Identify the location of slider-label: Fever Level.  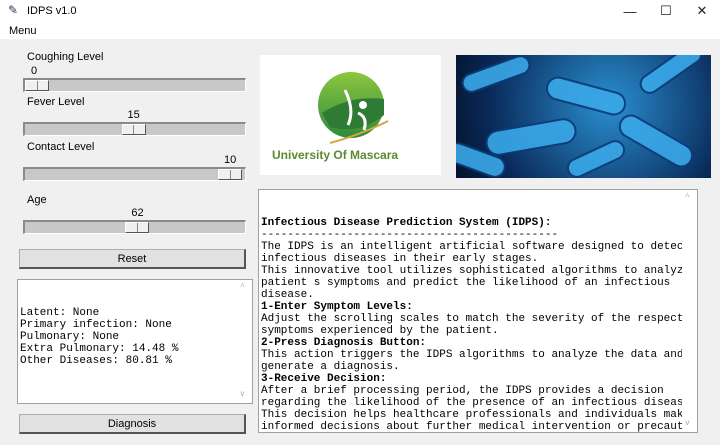
(56, 102).